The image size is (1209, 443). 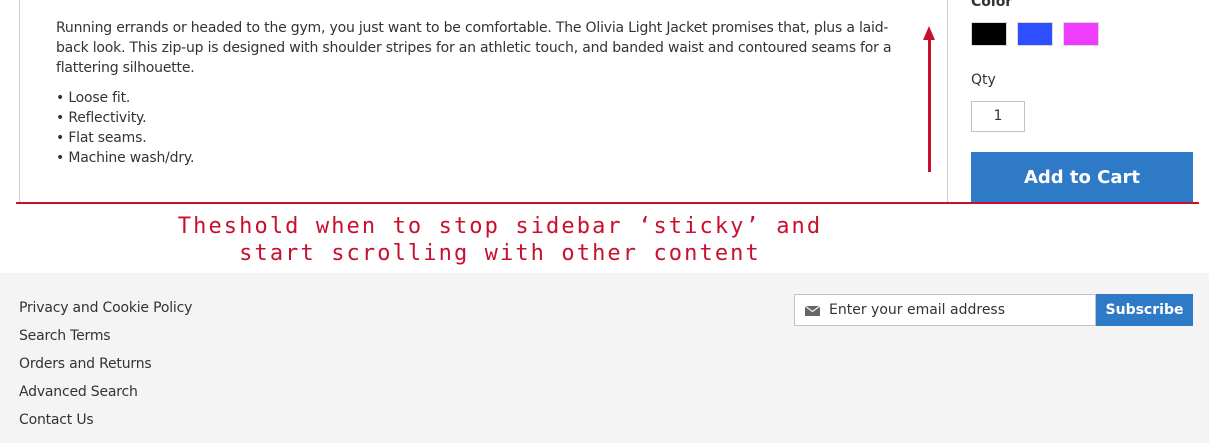 I want to click on annotation-line-2: start scrolling with other content, so click(x=500, y=253).